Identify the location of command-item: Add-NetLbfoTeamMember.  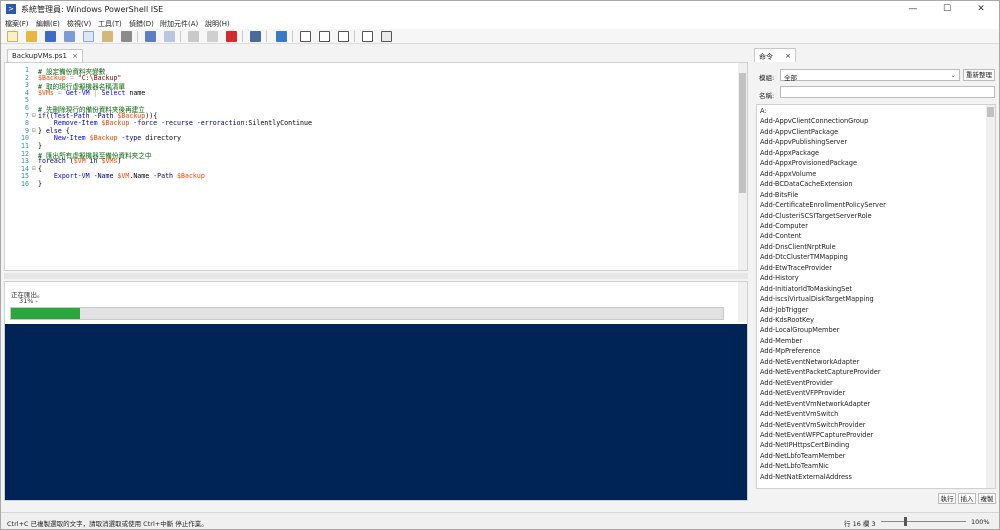
(802, 456).